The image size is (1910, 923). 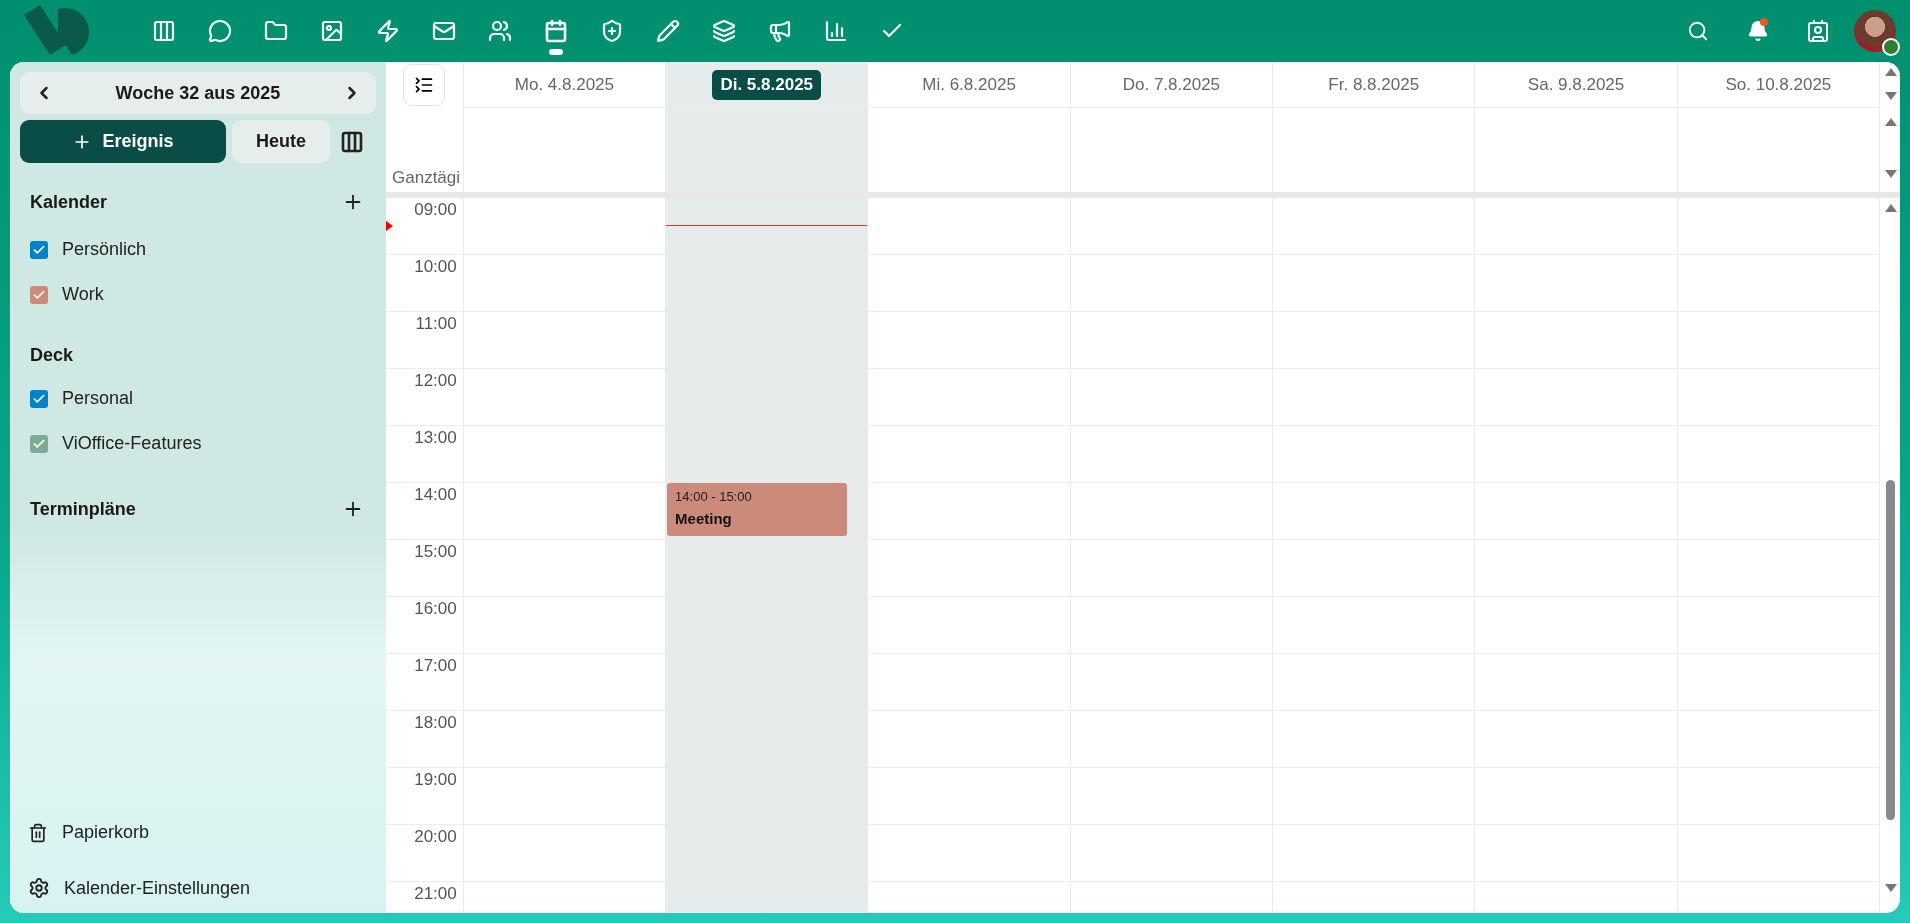 I want to click on hour-label: 17:00, so click(x=435, y=666).